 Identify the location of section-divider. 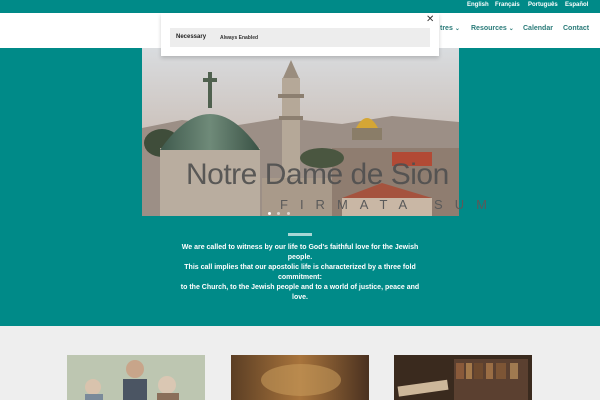
(300, 234).